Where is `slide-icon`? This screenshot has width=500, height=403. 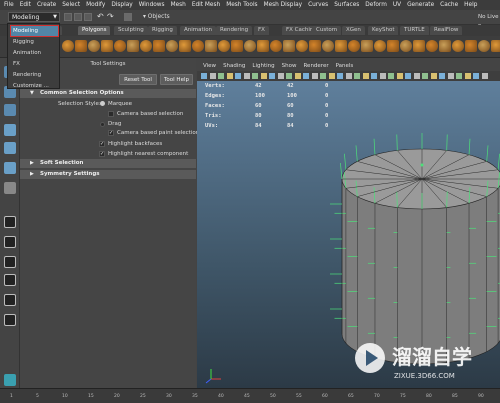 slide-icon is located at coordinates (380, 46).